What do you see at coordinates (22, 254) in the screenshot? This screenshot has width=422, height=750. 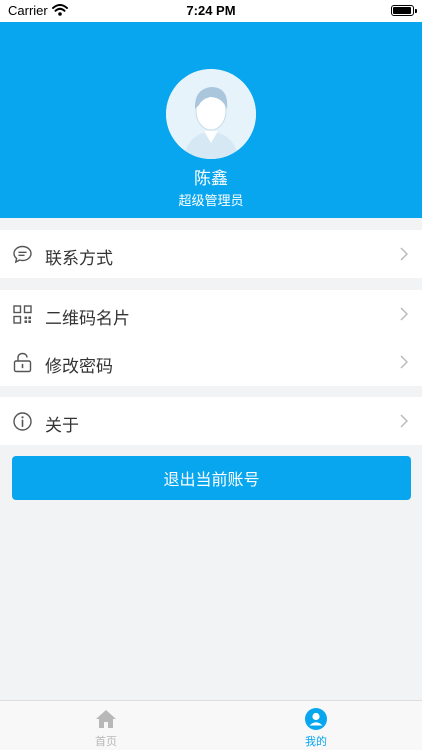 I see `chat-bubble-icon` at bounding box center [22, 254].